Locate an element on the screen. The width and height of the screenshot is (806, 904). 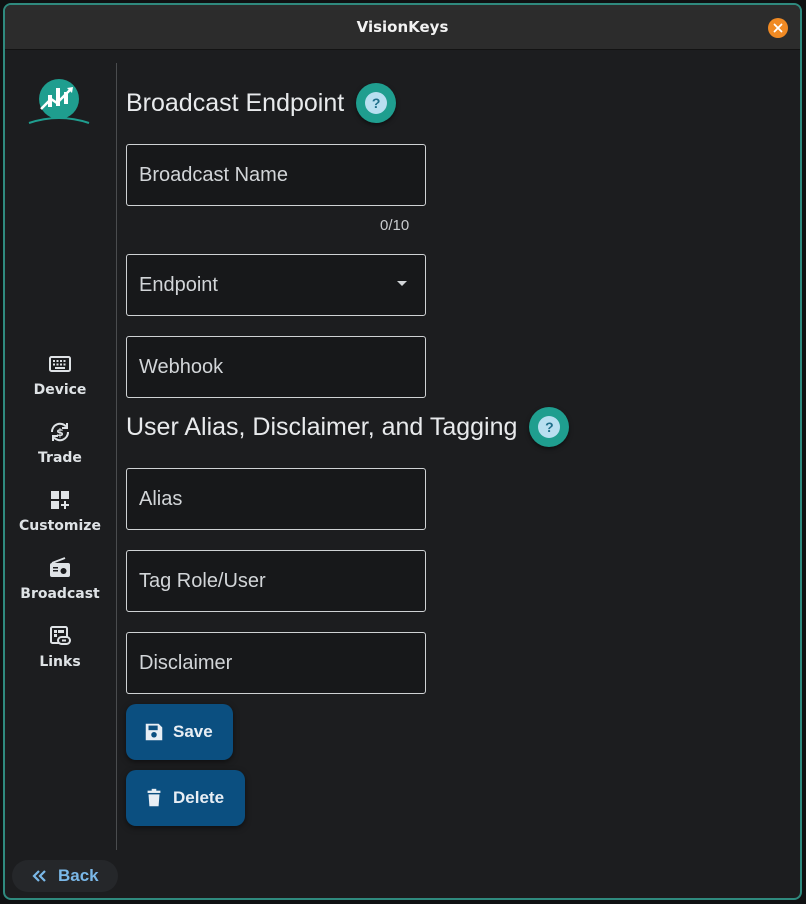
webhook-field is located at coordinates (276, 367).